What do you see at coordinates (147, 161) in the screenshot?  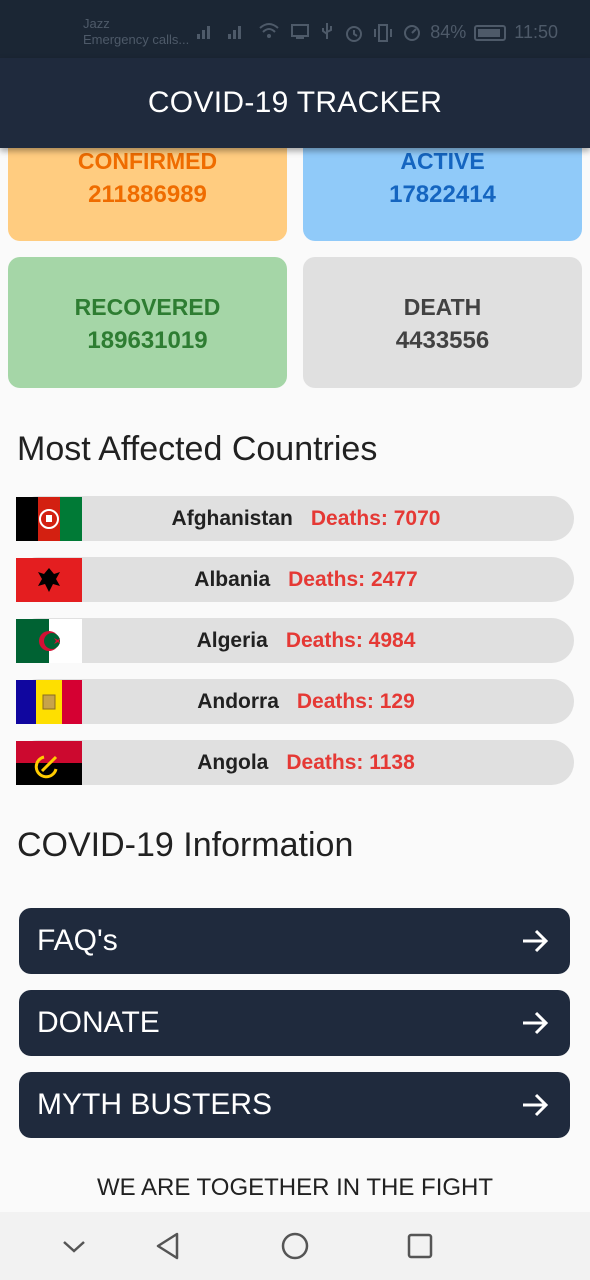 I see `confirmed-label: CONFIRMED` at bounding box center [147, 161].